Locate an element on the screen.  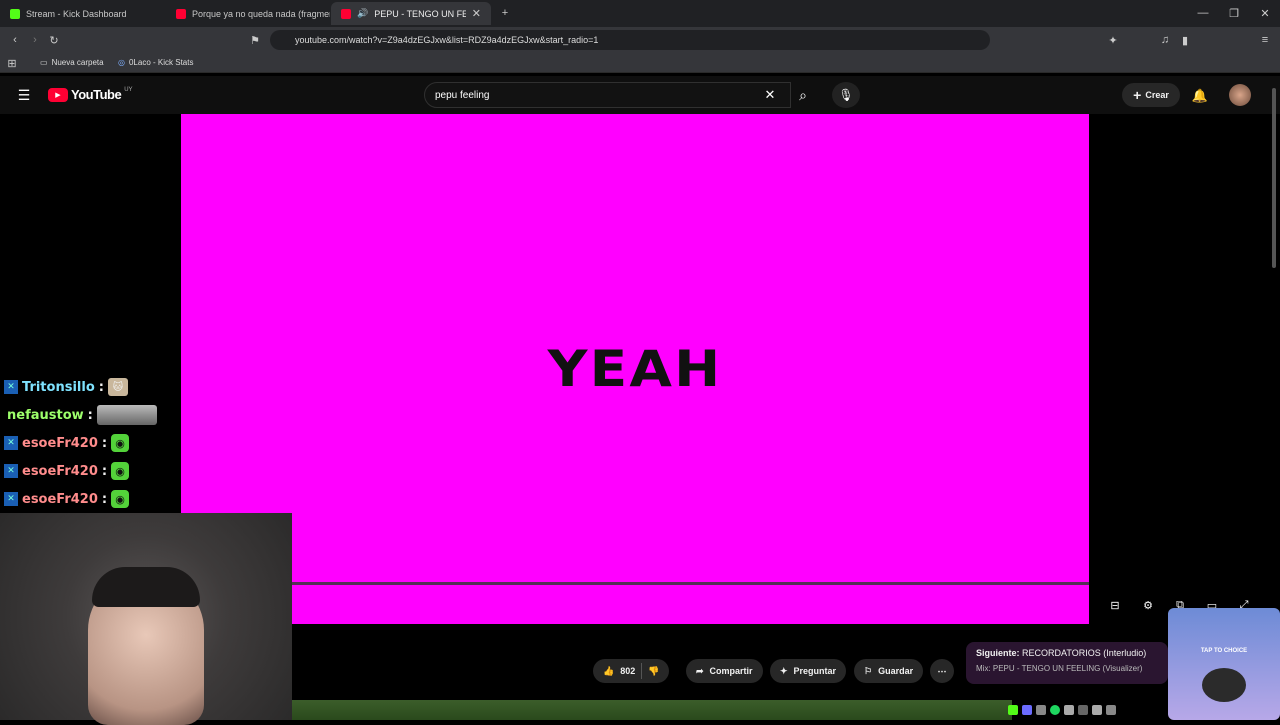
video-frame-text: YEAH is located at coordinates (635, 369).